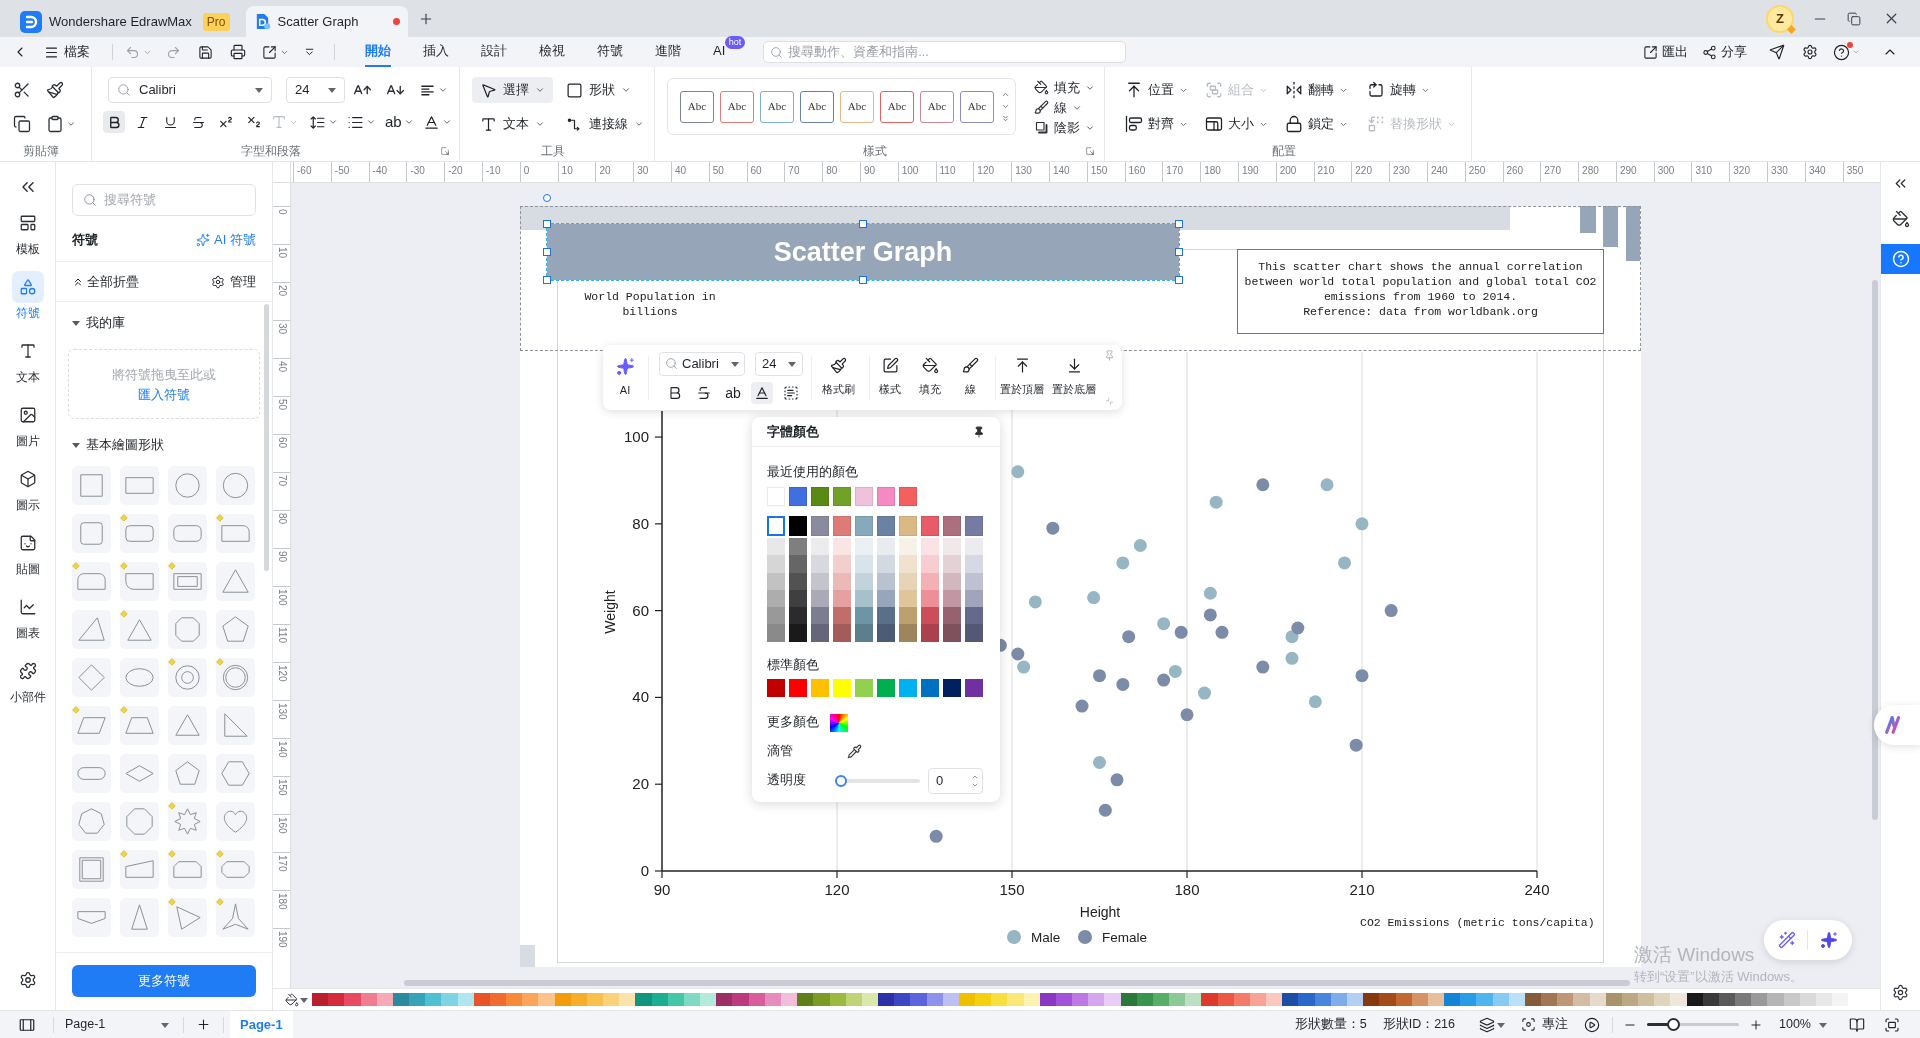 Image resolution: width=1920 pixels, height=1038 pixels. I want to click on book-icon, so click(1857, 1024).